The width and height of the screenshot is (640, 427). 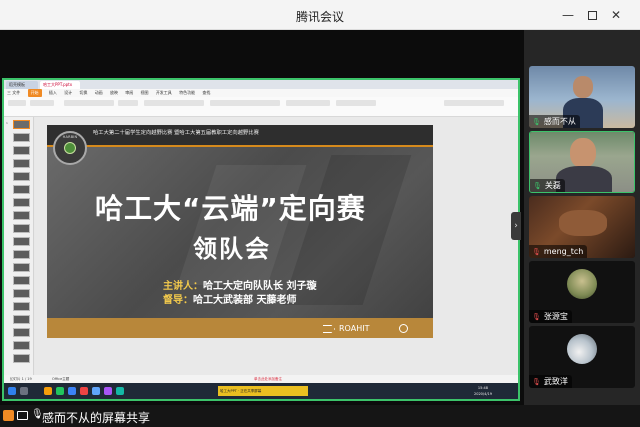 What do you see at coordinates (176, 133) in the screenshot?
I see `slide-header-line: 哈工大第二十届学生定向越野比赛 暨哈工大第五届教职工定向越野比赛` at bounding box center [176, 133].